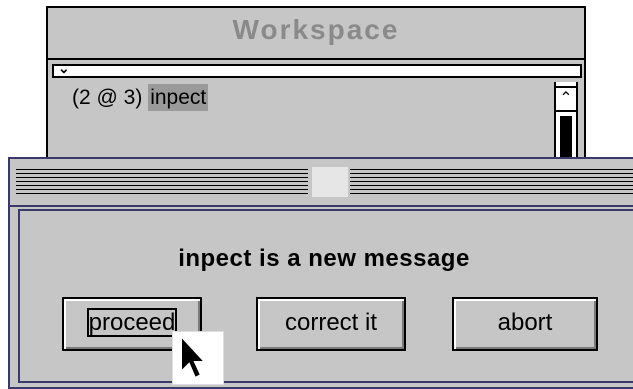 The height and width of the screenshot is (389, 633). Describe the element at coordinates (64, 68) in the screenshot. I see `chevron-down-icon: ⌄` at that location.